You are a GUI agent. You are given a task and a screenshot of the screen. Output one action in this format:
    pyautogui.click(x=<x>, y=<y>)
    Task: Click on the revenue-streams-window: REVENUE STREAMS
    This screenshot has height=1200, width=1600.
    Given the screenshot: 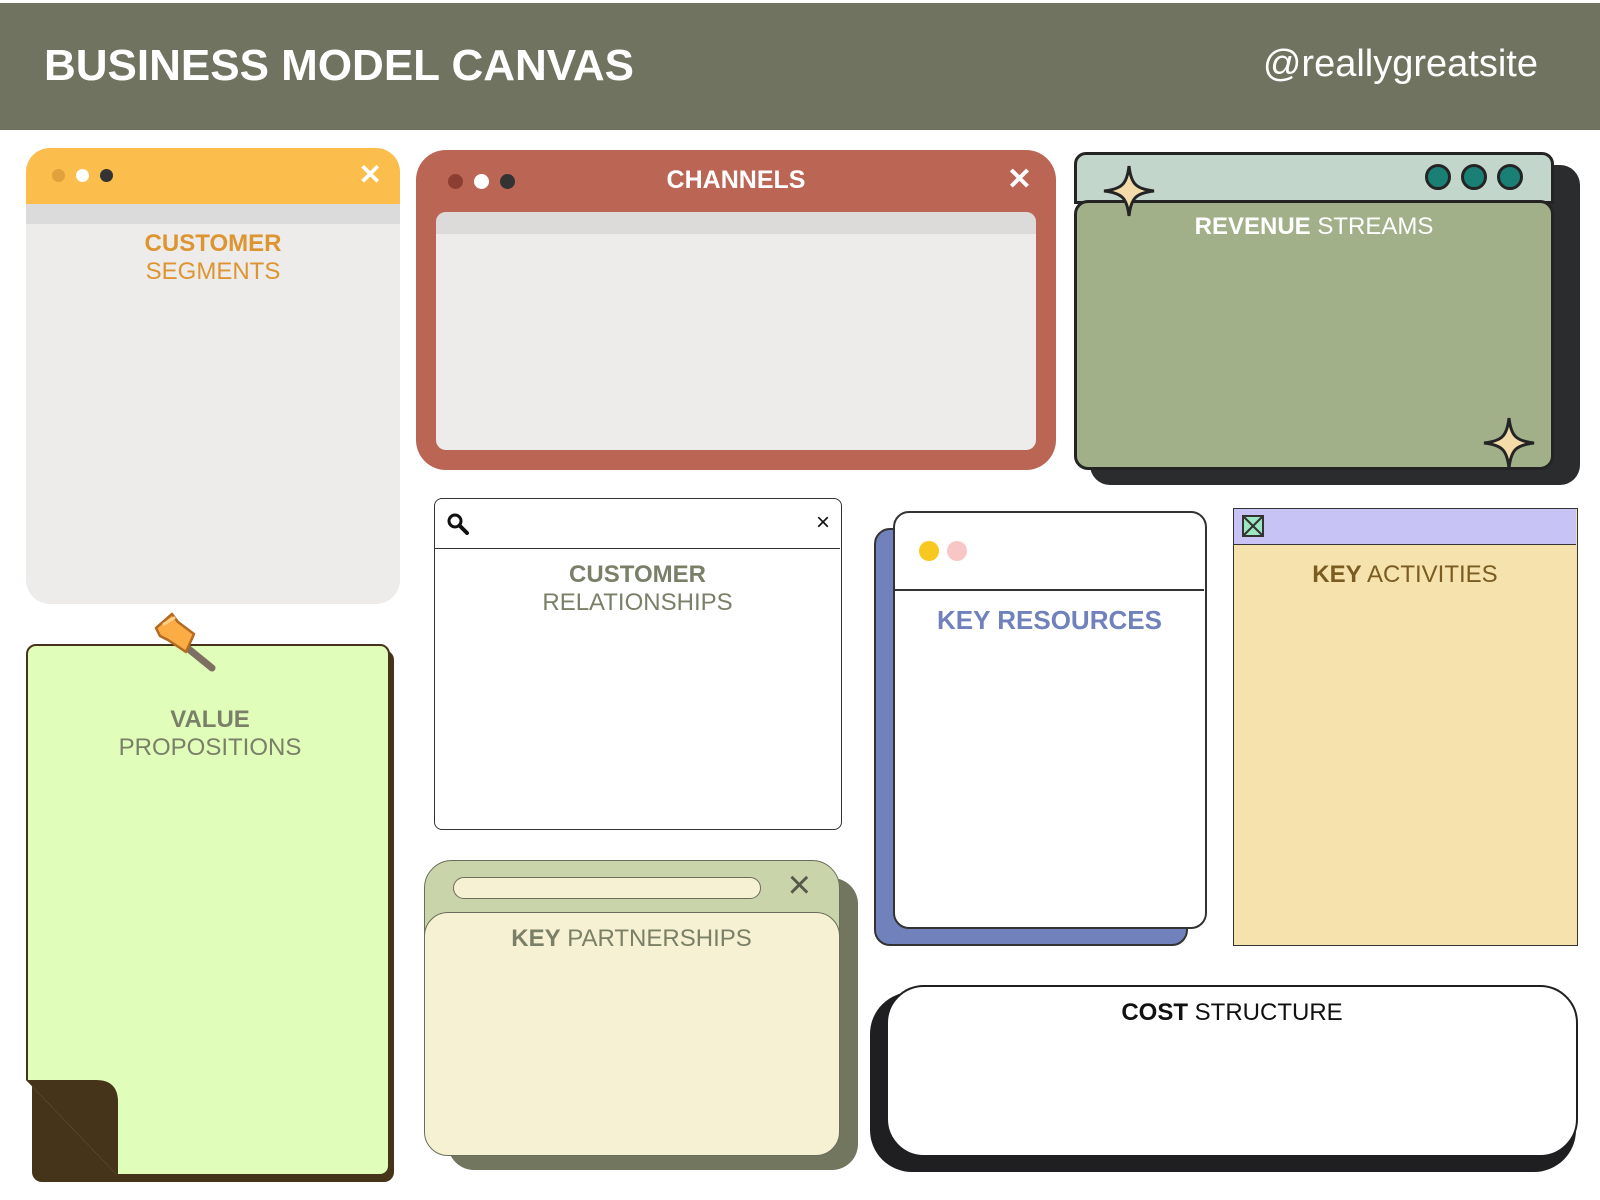 What is the action you would take?
    pyautogui.click(x=1317, y=310)
    